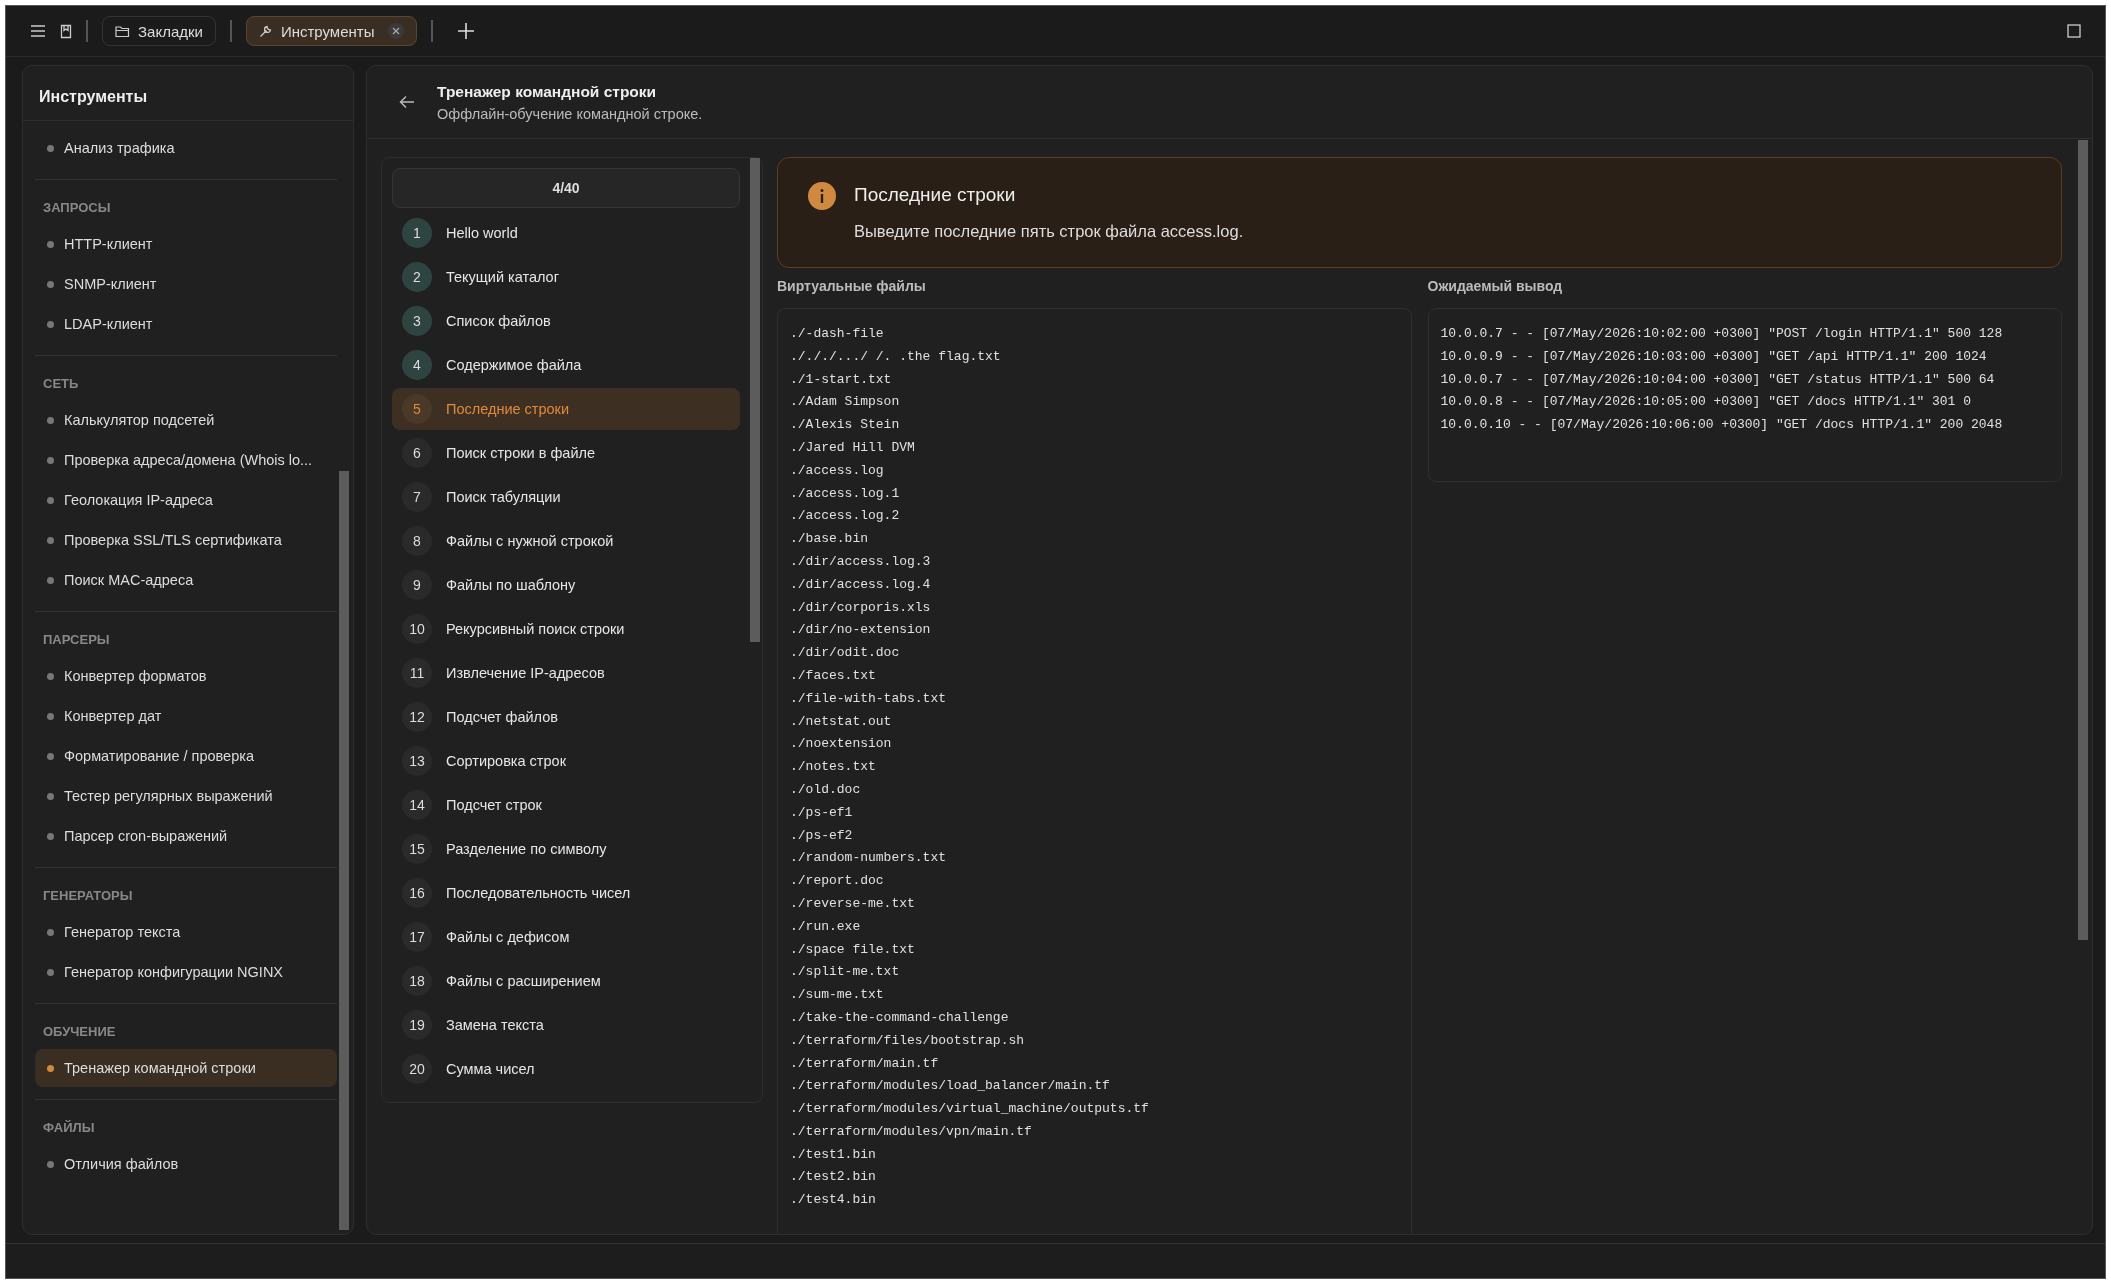 The image size is (2111, 1286). What do you see at coordinates (861, 630) in the screenshot?
I see `file-path: ./dir/no-extension` at bounding box center [861, 630].